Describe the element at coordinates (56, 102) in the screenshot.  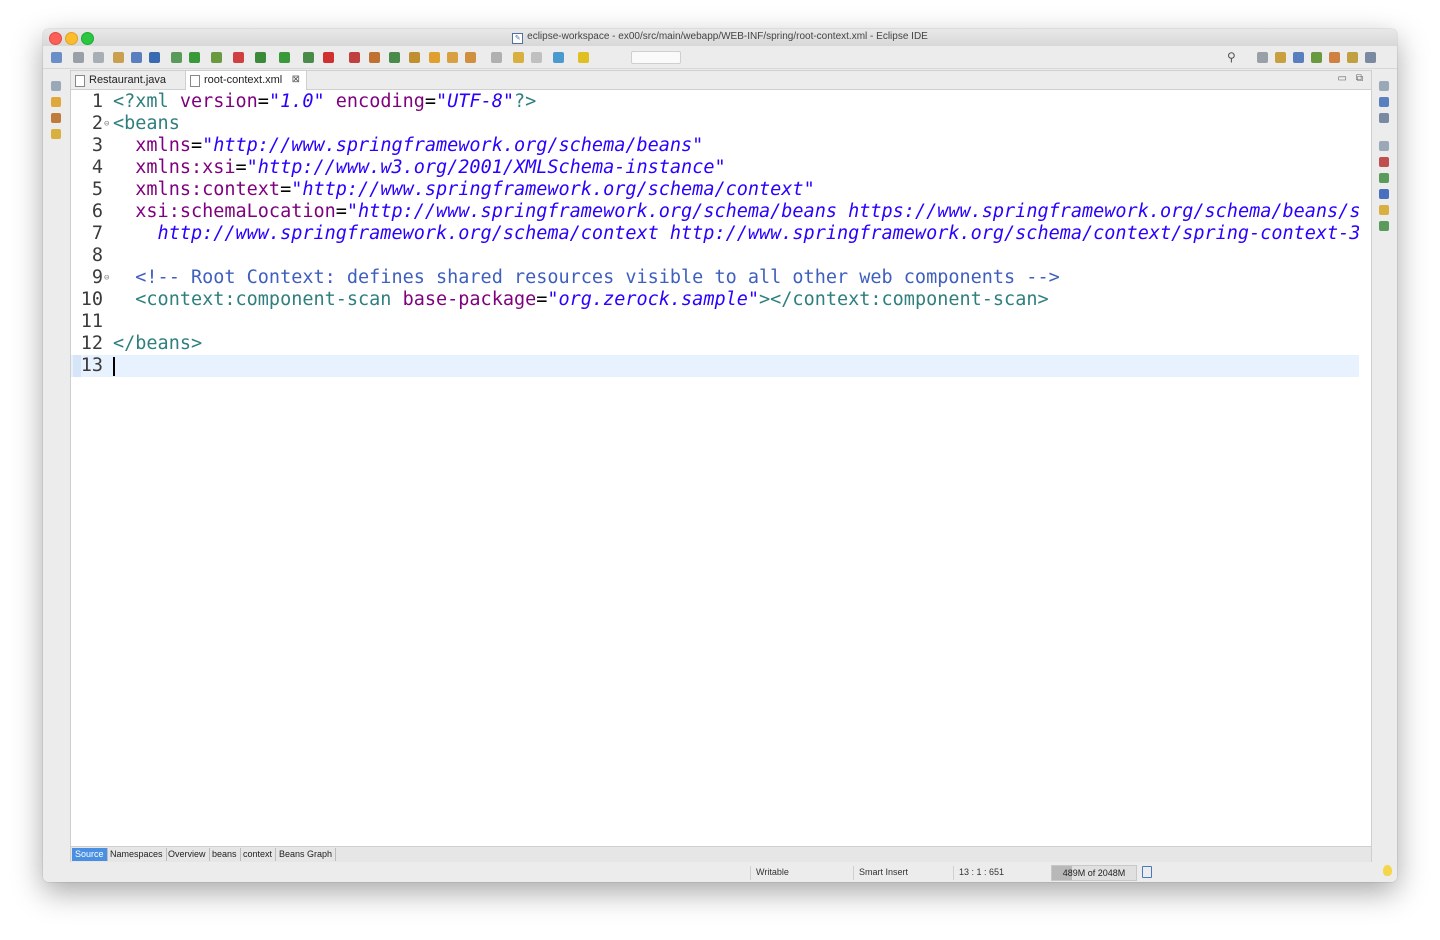
I see `package-explorer-icon` at that location.